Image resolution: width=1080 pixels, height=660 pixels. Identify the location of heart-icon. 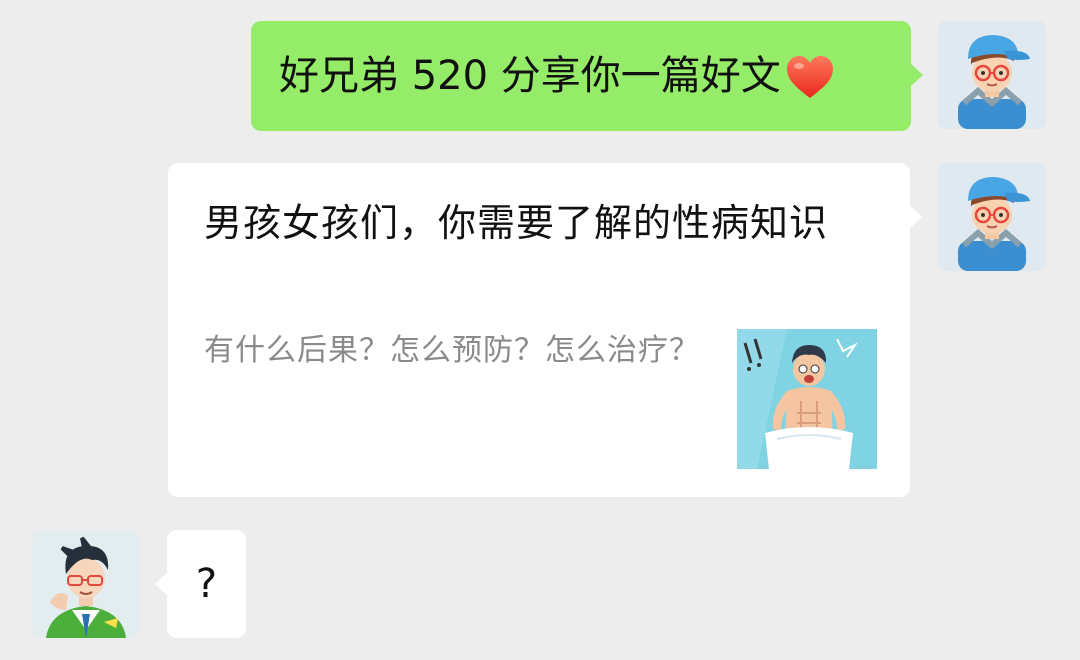
(809, 77).